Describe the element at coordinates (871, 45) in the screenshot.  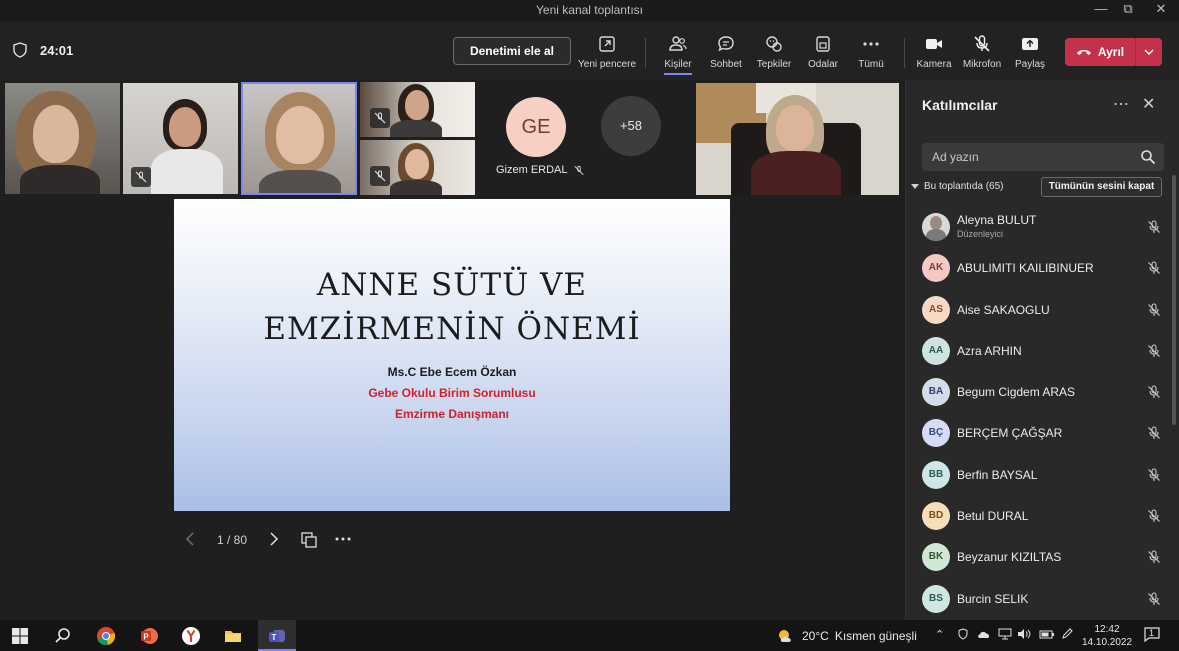
I see `more-icon` at that location.